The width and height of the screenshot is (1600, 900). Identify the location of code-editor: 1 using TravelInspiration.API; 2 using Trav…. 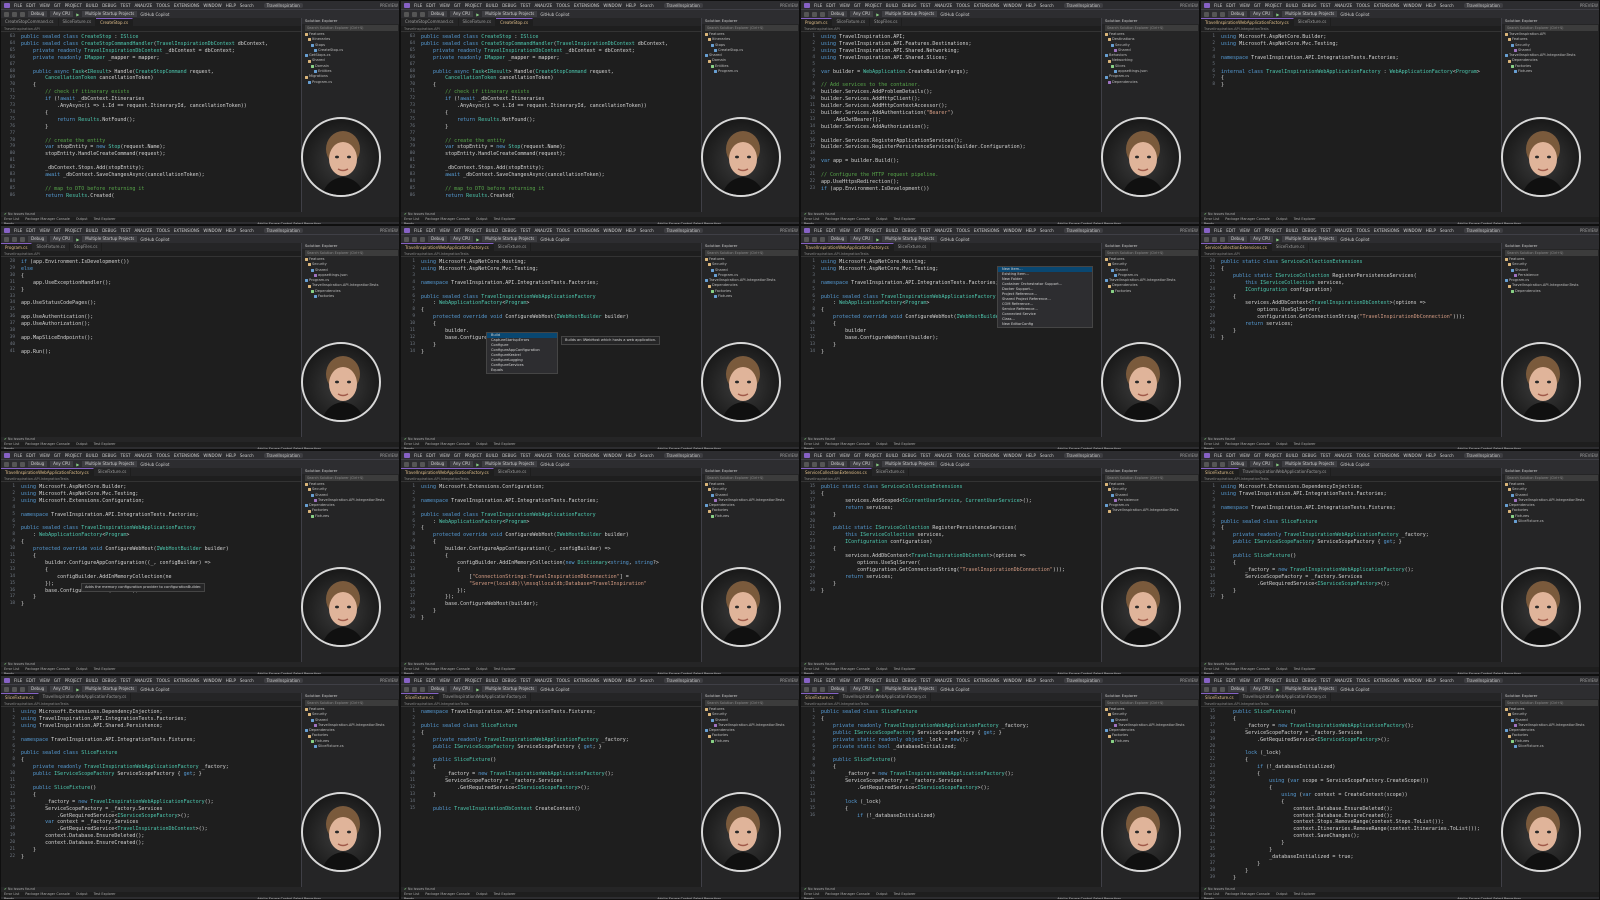
(951, 122).